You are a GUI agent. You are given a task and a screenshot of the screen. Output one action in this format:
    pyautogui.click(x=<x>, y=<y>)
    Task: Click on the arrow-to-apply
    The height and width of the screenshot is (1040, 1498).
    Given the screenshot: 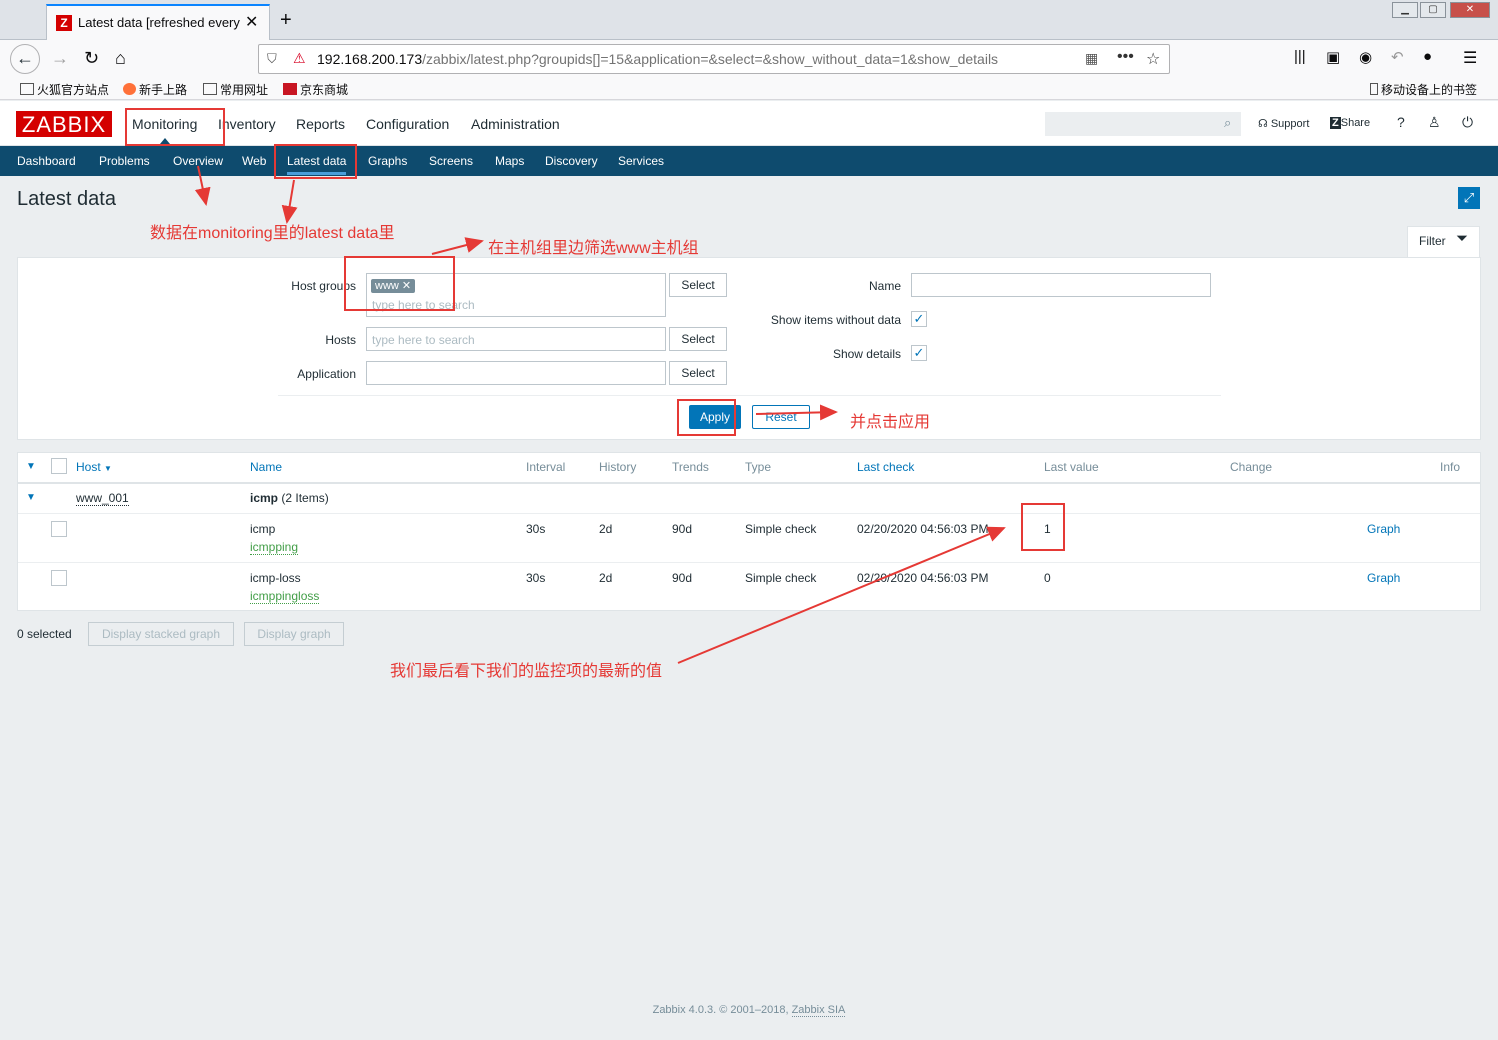 What is the action you would take?
    pyautogui.click(x=796, y=412)
    